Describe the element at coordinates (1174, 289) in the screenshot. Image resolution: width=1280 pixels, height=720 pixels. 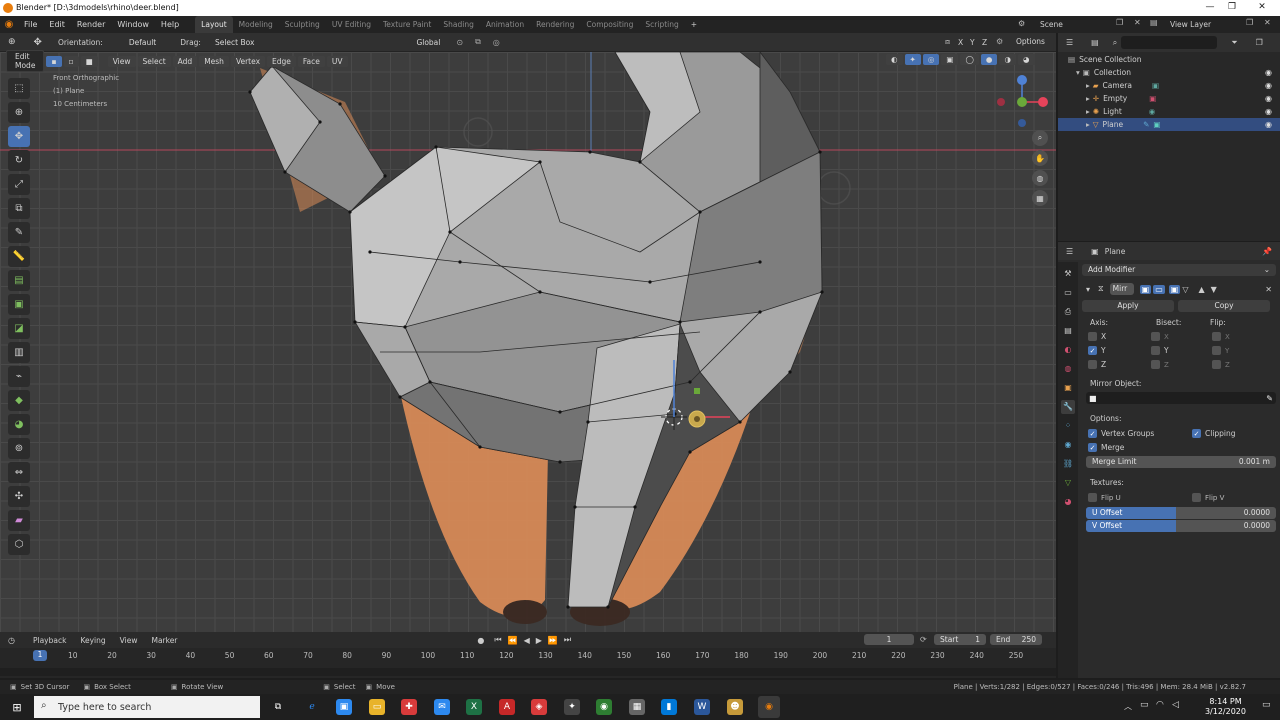
I see `render-toggle-icon: ▣` at that location.